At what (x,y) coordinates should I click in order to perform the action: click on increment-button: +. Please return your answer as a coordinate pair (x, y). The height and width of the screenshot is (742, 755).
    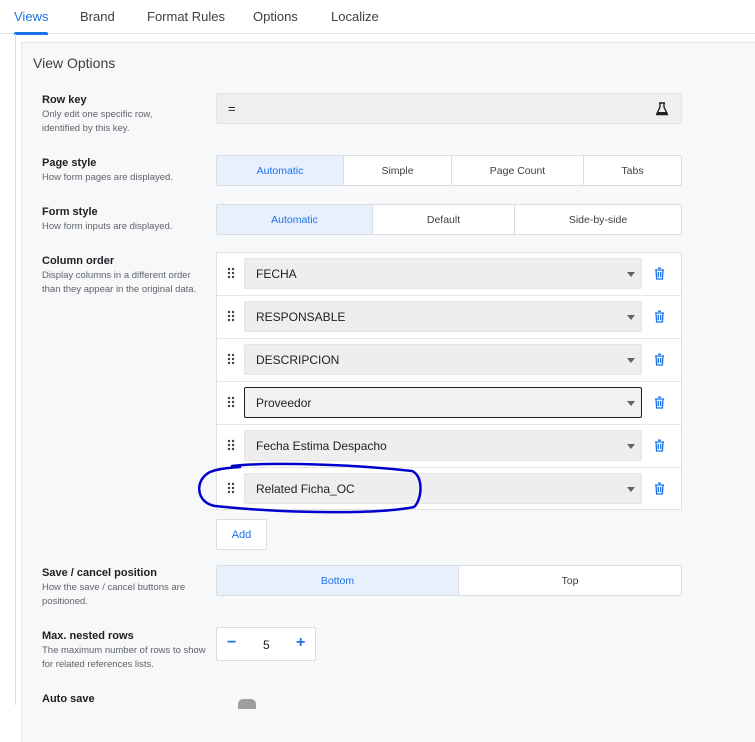
    Looking at the image, I should click on (300, 643).